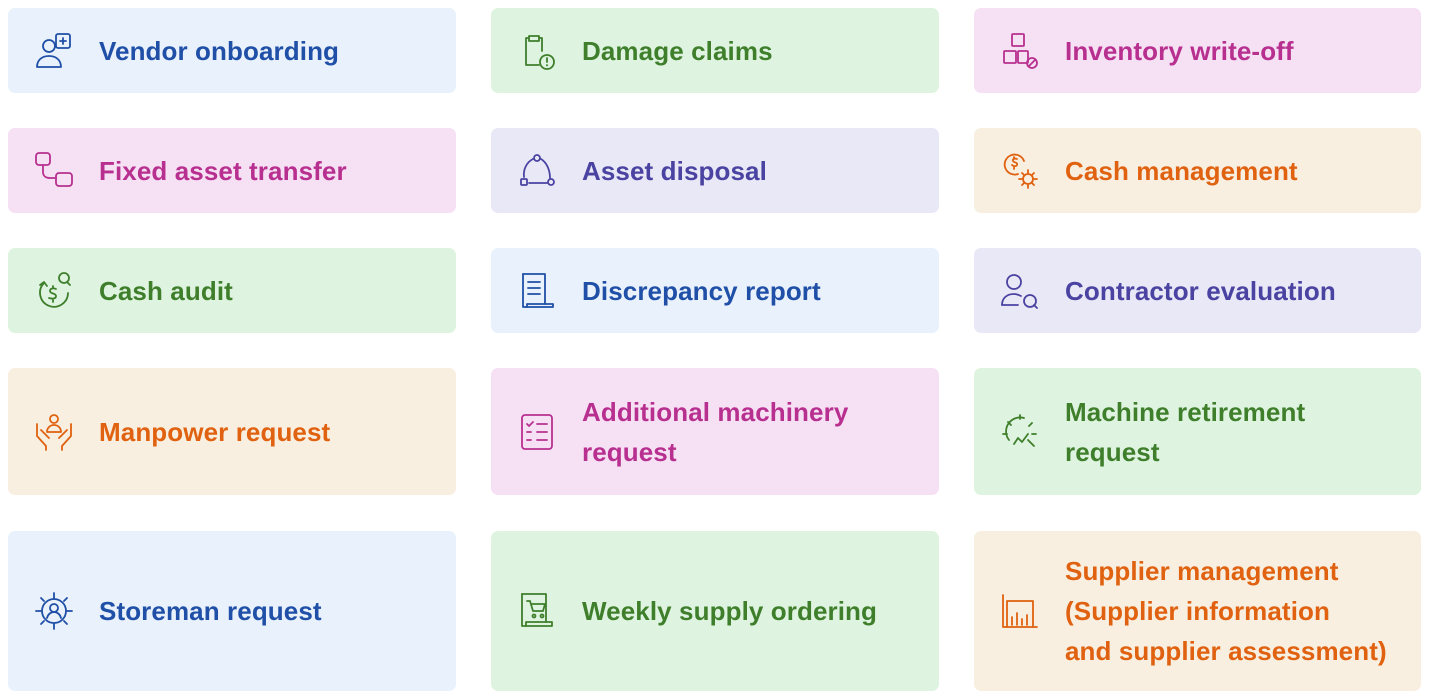 This screenshot has width=1429, height=691. Describe the element at coordinates (674, 170) in the screenshot. I see `card-label: Asset disposal` at that location.